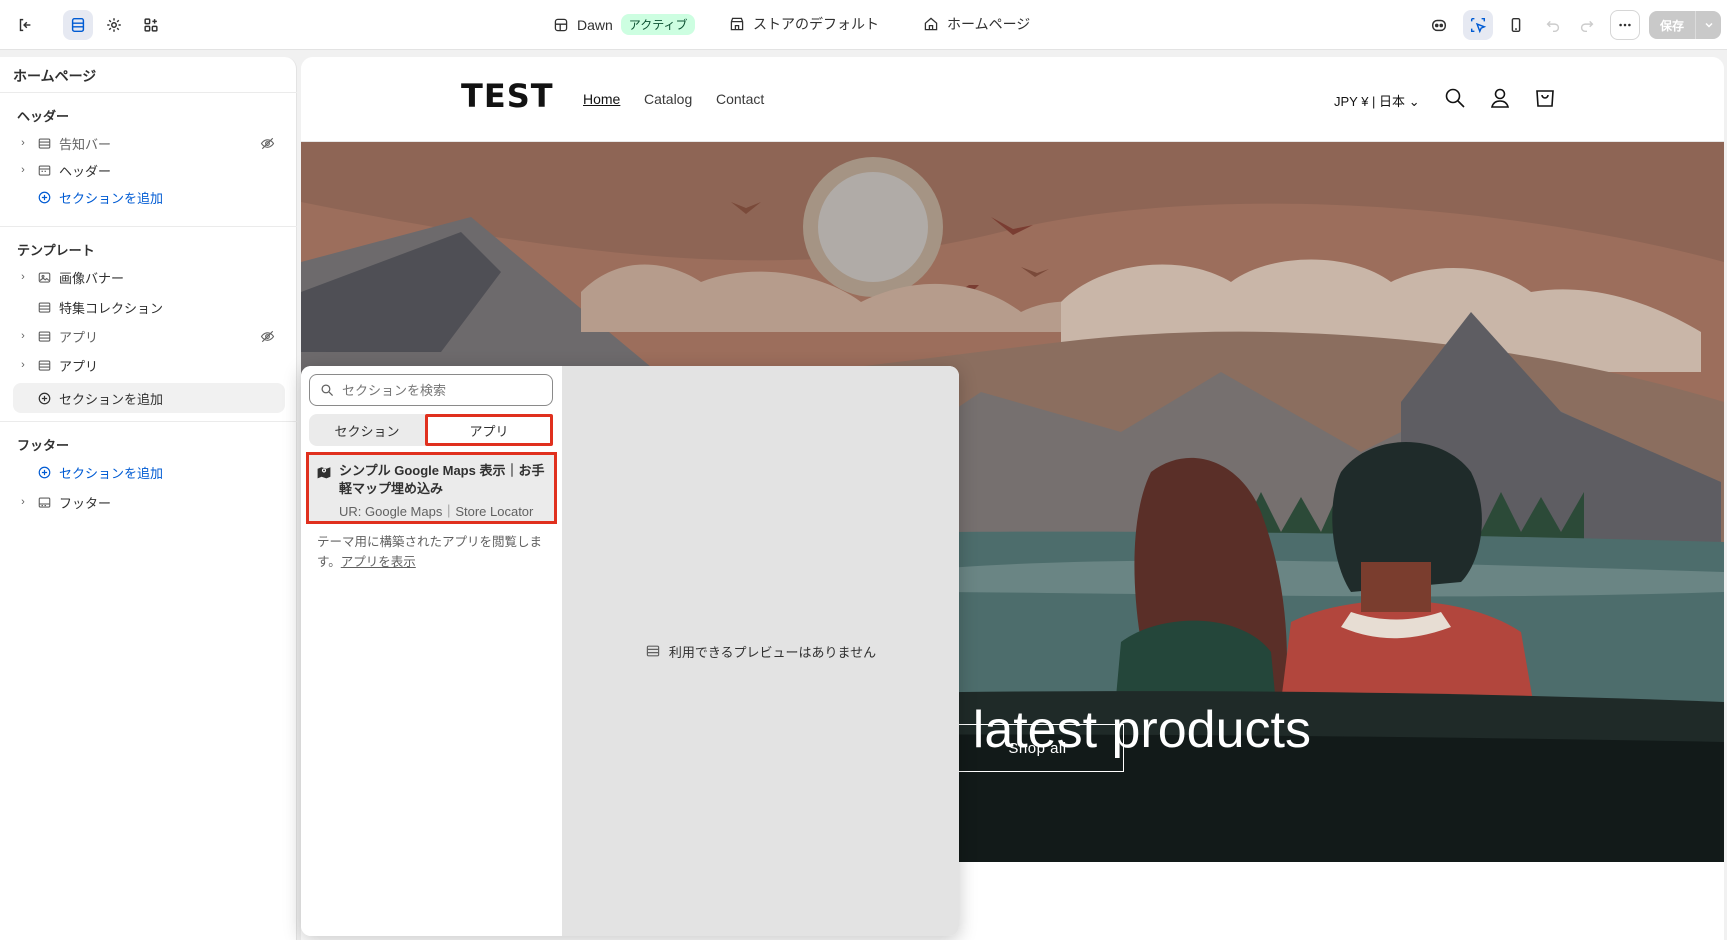 This screenshot has height=940, width=1727. What do you see at coordinates (442, 479) in the screenshot?
I see `app-title: シンプル Google Maps 表示｜お手軽マップ埋め込み` at bounding box center [442, 479].